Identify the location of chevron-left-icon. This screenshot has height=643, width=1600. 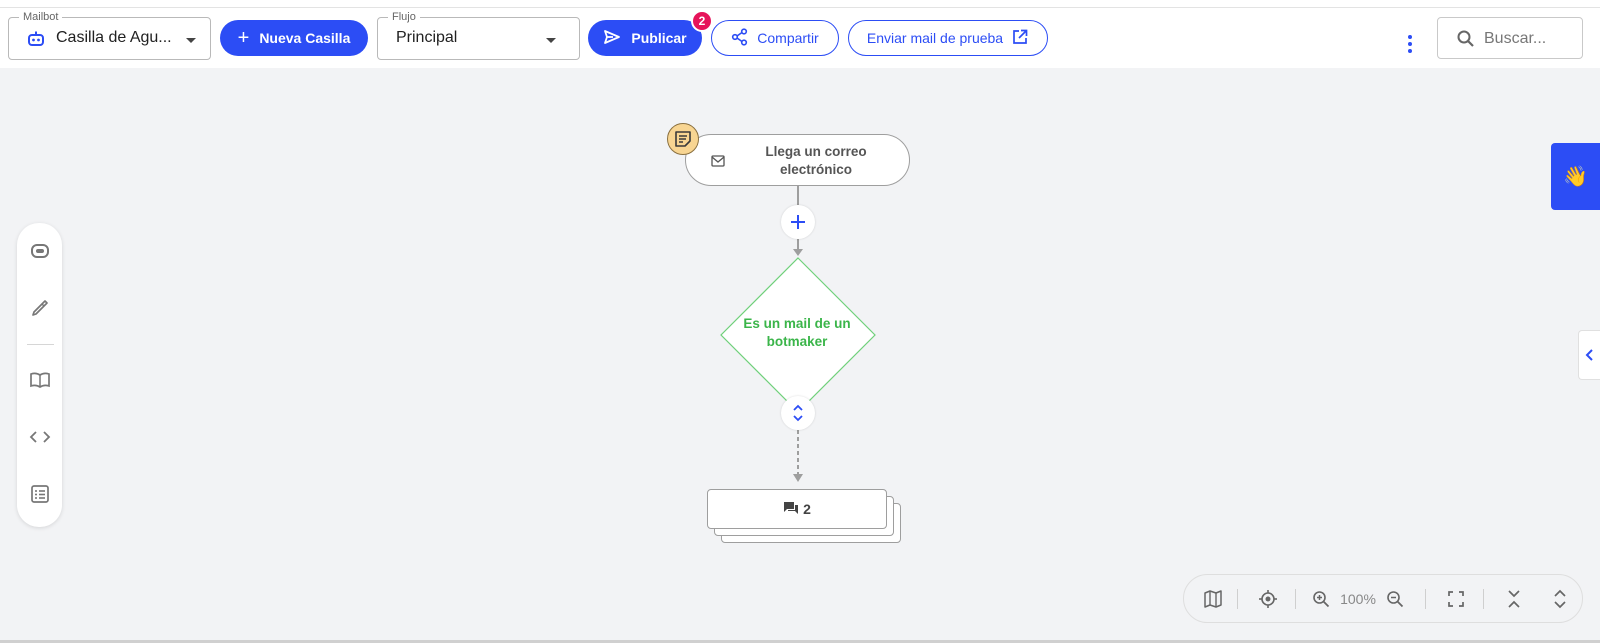
(1589, 355).